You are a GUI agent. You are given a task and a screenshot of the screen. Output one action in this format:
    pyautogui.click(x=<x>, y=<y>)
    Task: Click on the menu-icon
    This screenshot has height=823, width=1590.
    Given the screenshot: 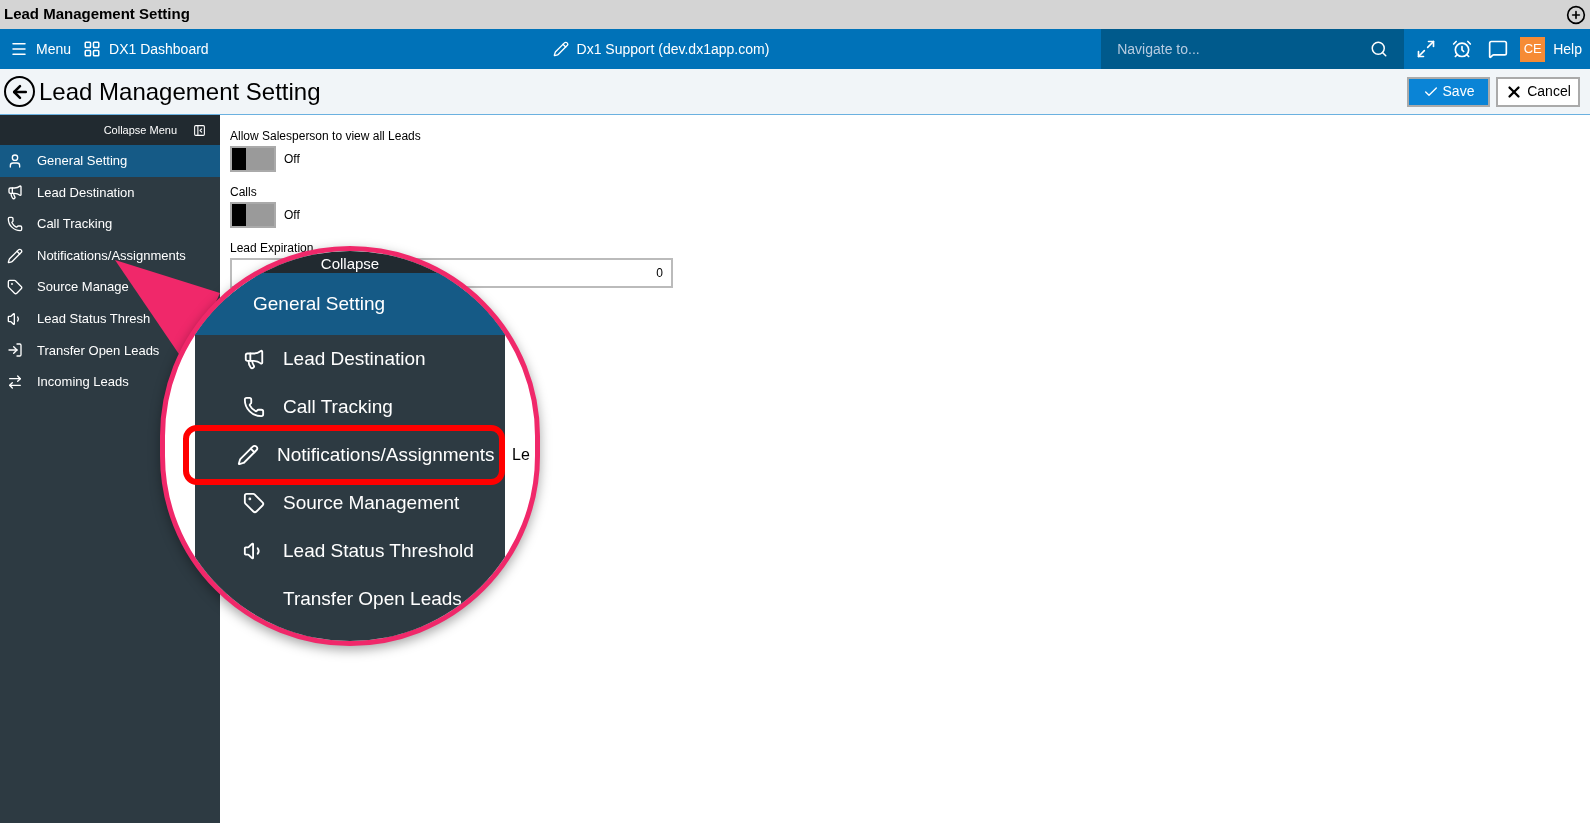 What is the action you would take?
    pyautogui.click(x=19, y=49)
    